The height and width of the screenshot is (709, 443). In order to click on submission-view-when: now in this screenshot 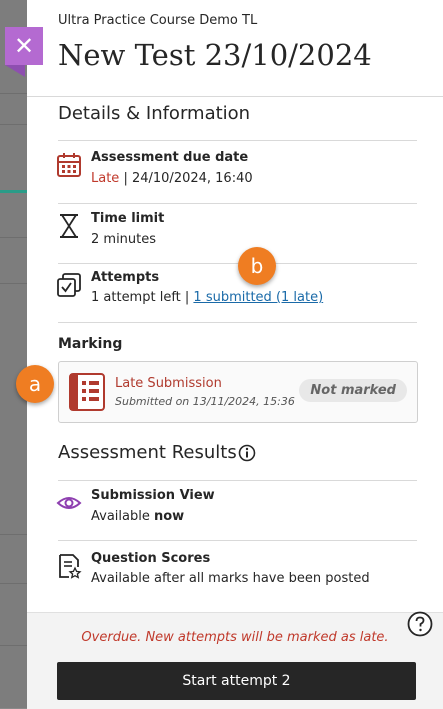, I will do `click(169, 516)`.